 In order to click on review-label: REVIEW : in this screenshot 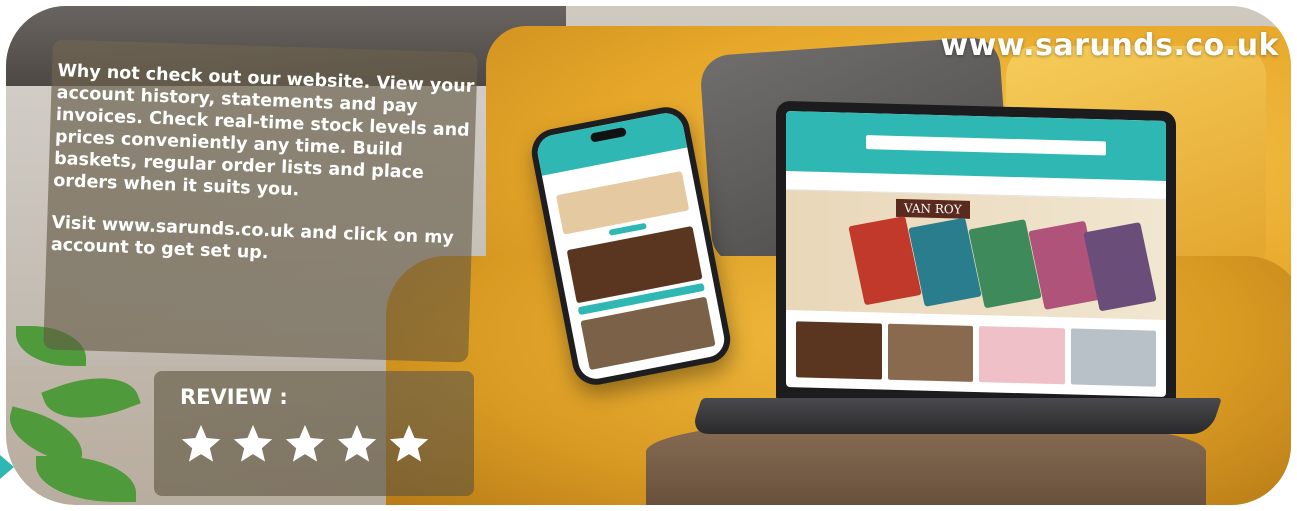, I will do `click(234, 397)`.